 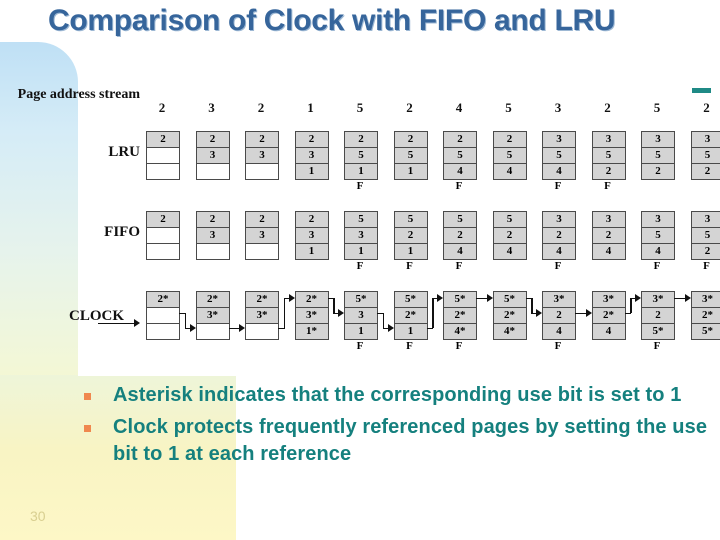 I want to click on frame-stack: 324, so click(x=559, y=235).